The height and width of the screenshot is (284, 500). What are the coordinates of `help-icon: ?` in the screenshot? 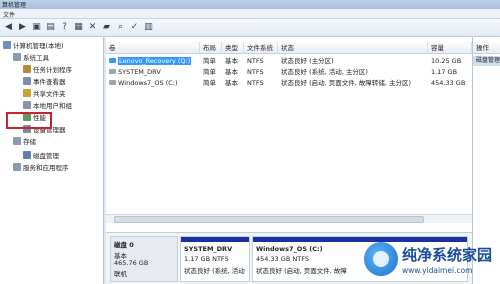 It's located at (64, 27).